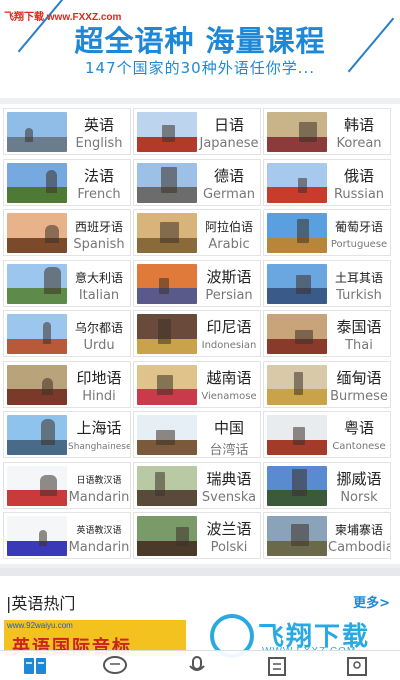  What do you see at coordinates (327, 182) in the screenshot?
I see `language-card: 俄语 Russian` at bounding box center [327, 182].